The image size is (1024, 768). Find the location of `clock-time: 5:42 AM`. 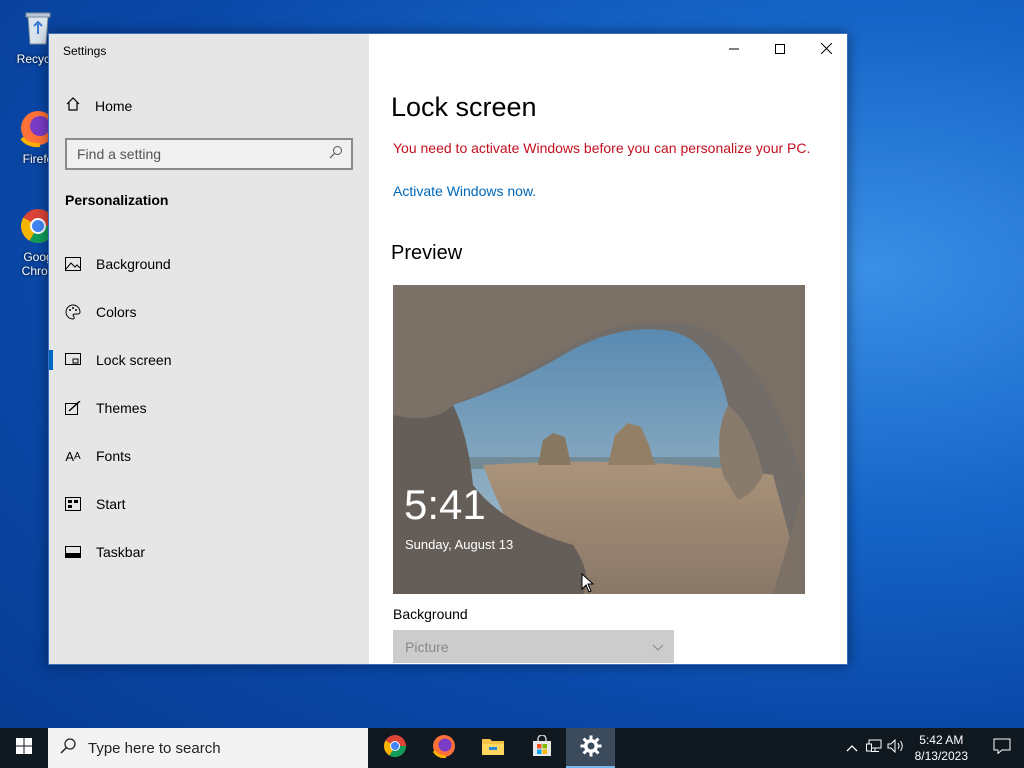

clock-time: 5:42 AM is located at coordinates (941, 740).